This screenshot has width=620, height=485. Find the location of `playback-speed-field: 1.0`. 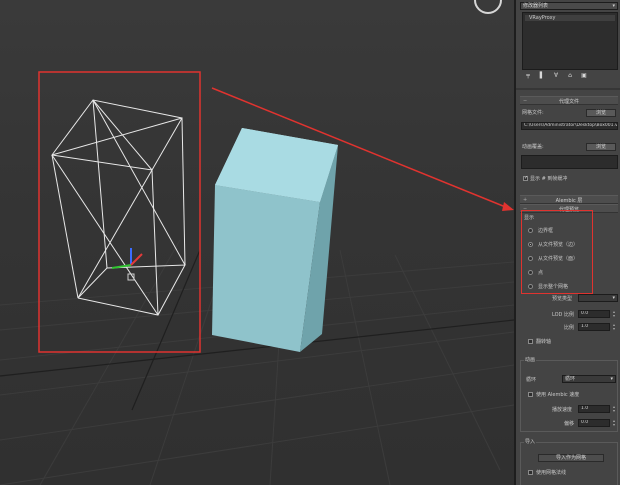

playback-speed-field: 1.0 is located at coordinates (594, 409).